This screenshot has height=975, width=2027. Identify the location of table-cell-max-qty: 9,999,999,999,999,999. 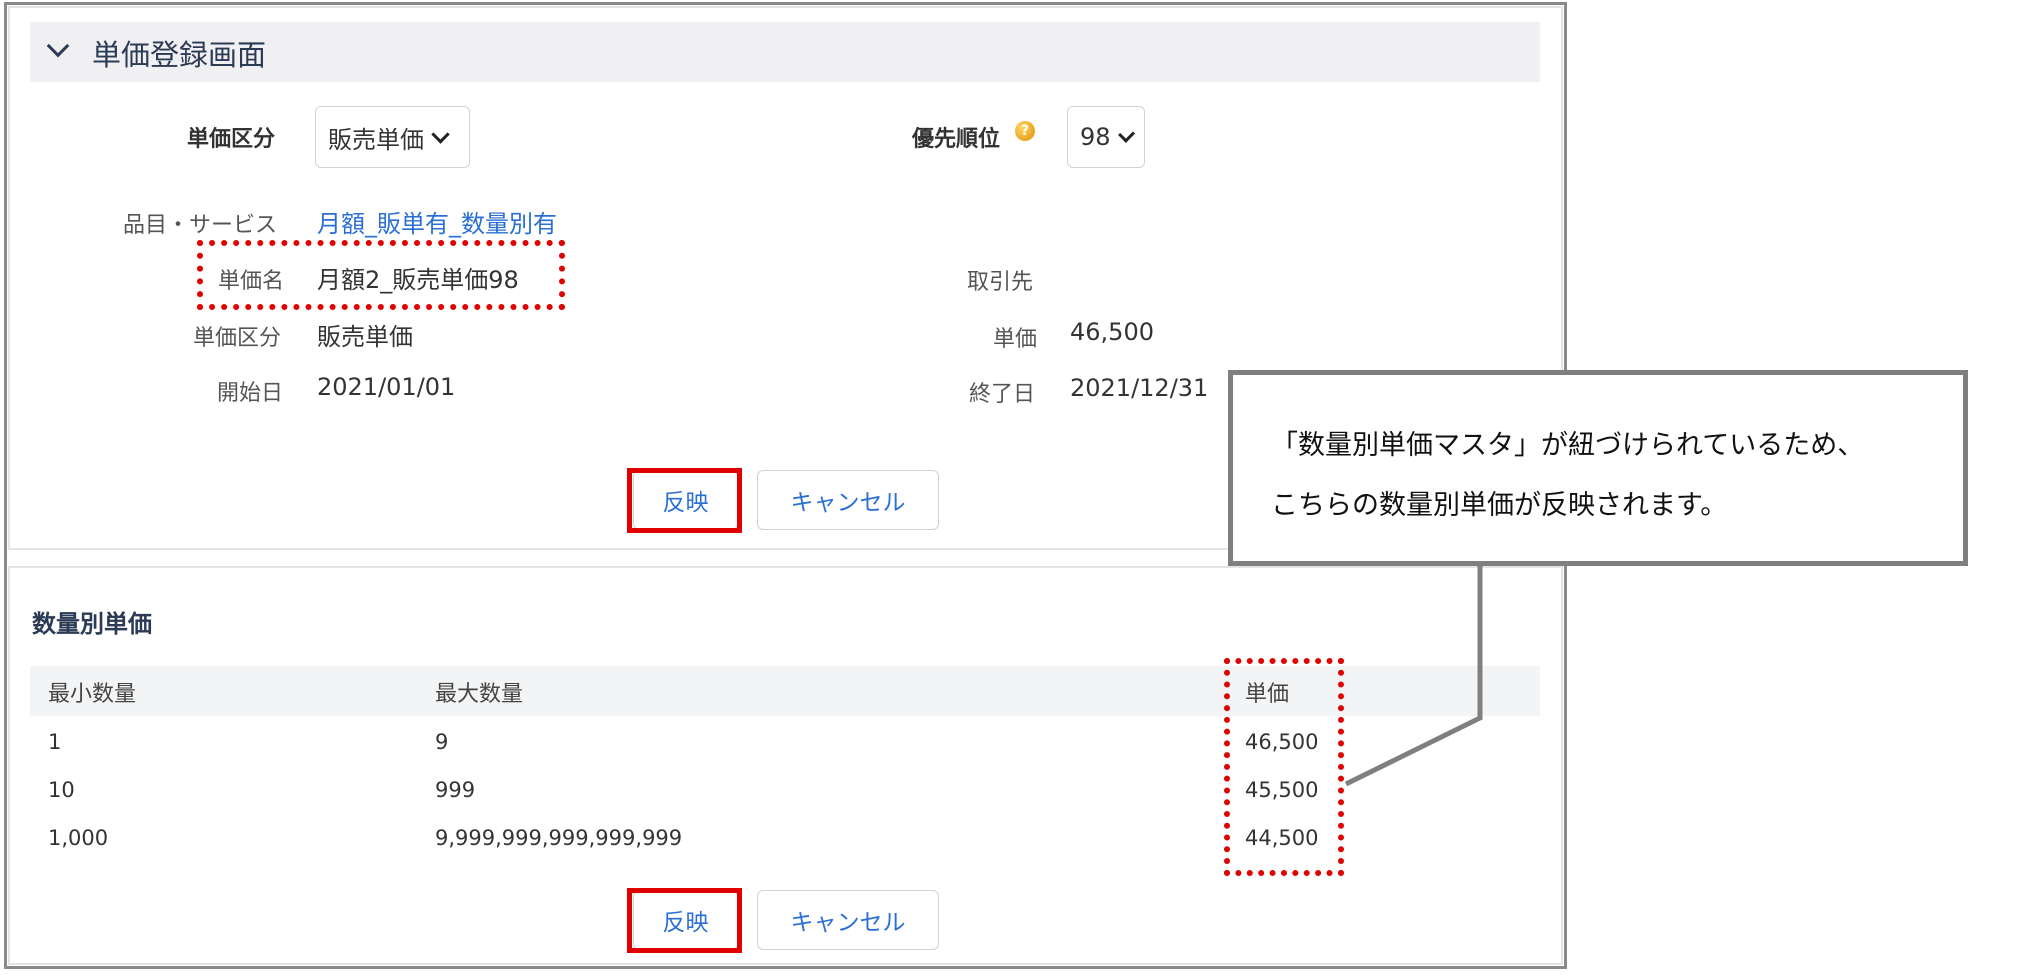
(559, 838).